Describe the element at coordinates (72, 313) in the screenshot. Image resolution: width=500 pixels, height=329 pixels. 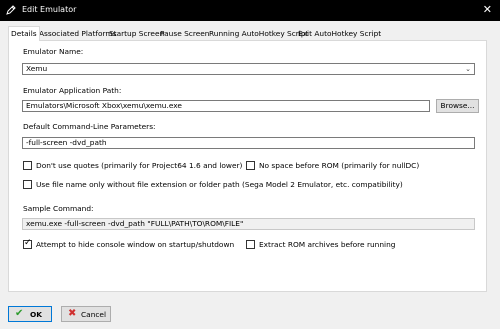
I see `cancel-x-icon: ✖` at that location.